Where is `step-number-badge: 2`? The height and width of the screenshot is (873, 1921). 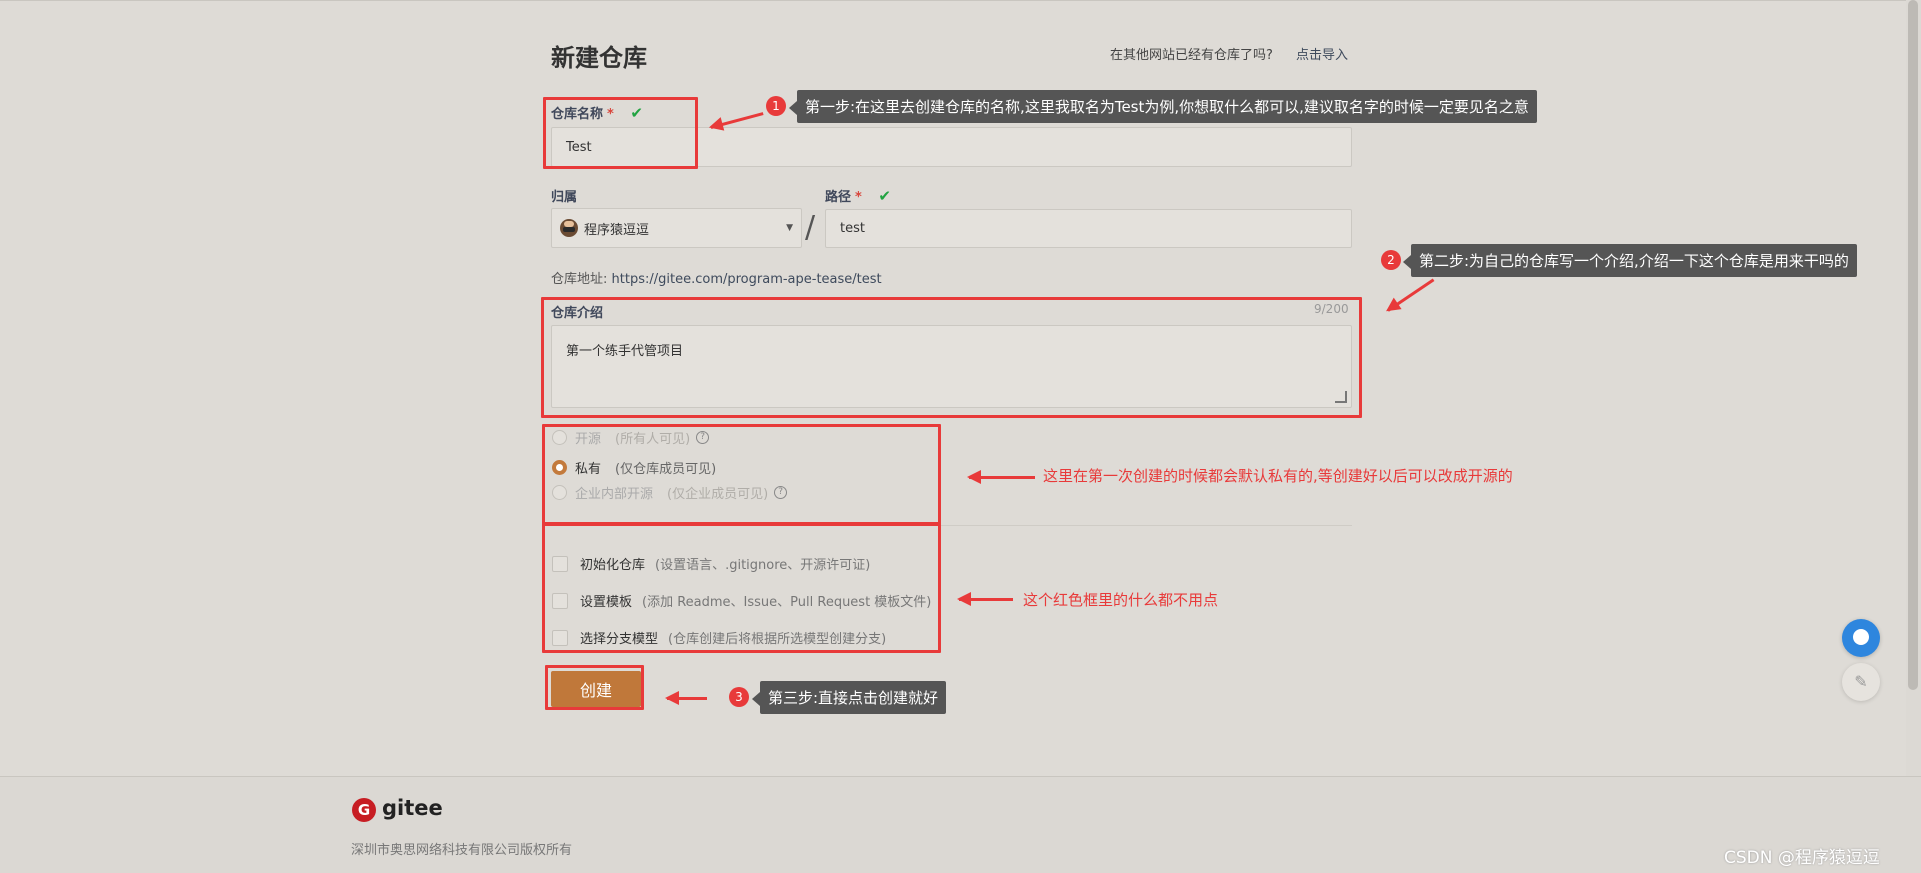 step-number-badge: 2 is located at coordinates (1391, 260).